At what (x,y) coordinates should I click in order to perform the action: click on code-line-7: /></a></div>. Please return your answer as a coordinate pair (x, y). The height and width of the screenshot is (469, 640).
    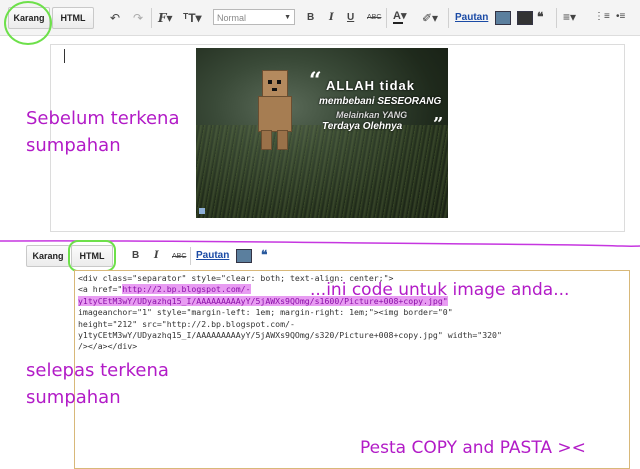
    Looking at the image, I should click on (108, 346).